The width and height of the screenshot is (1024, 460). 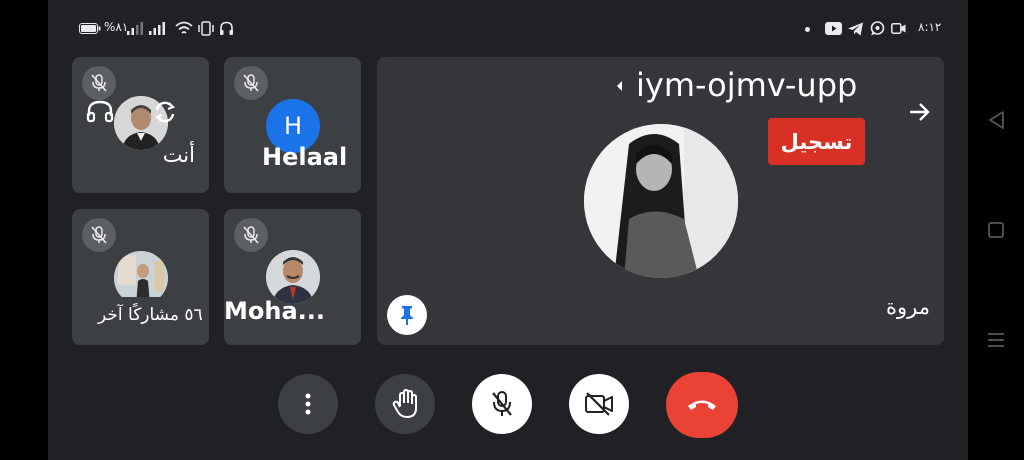 I want to click on participant-name: أنت, so click(x=178, y=155).